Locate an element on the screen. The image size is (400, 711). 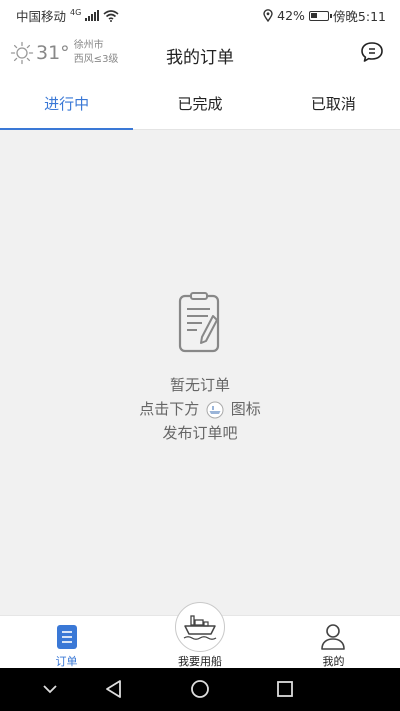
signal-icon is located at coordinates (92, 15).